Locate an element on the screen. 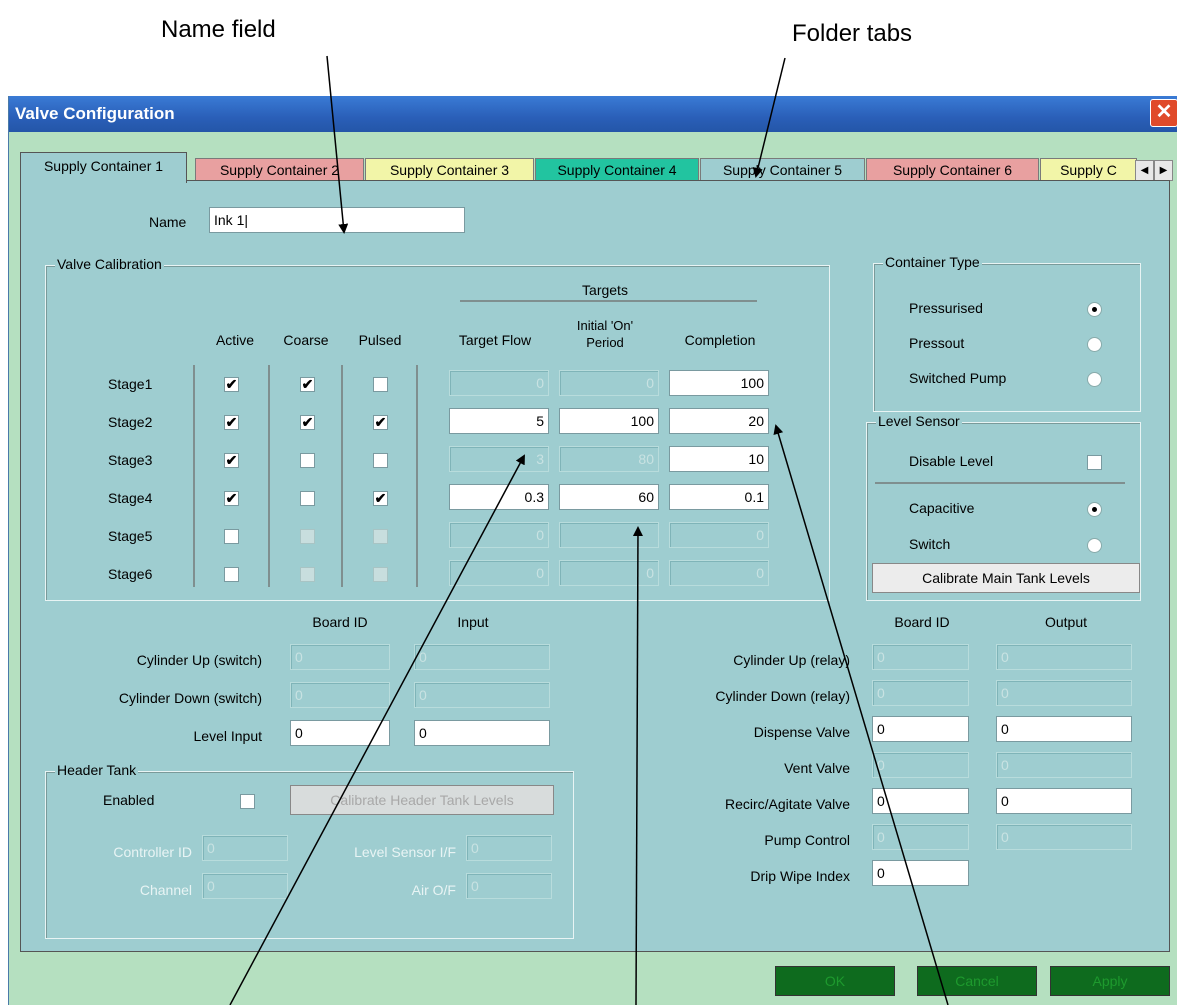  channel-label: Channel is located at coordinates (165, 890).